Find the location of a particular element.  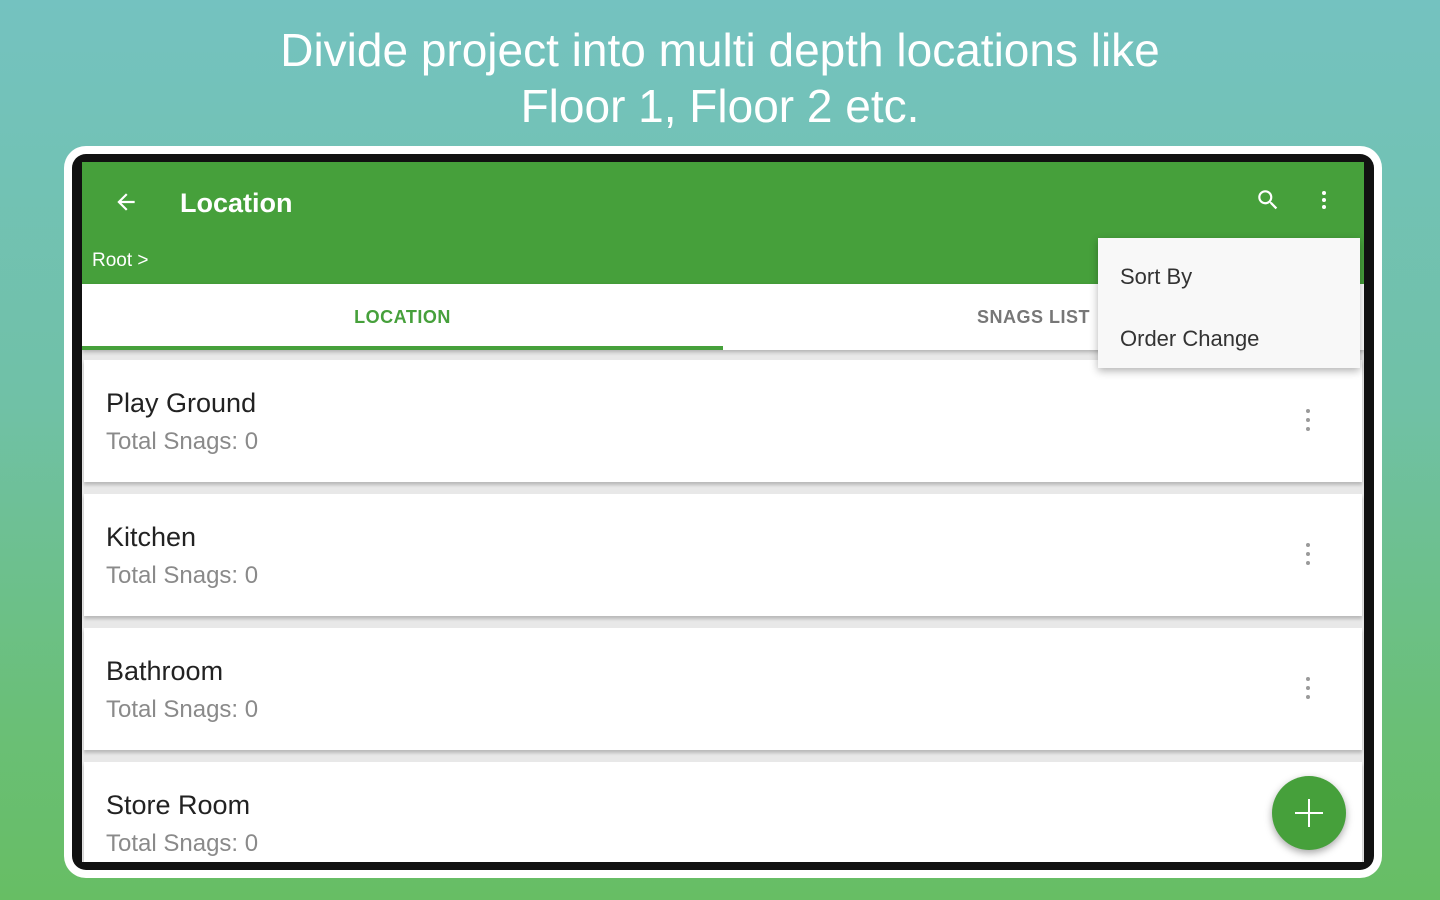

add-location-button is located at coordinates (1309, 813).